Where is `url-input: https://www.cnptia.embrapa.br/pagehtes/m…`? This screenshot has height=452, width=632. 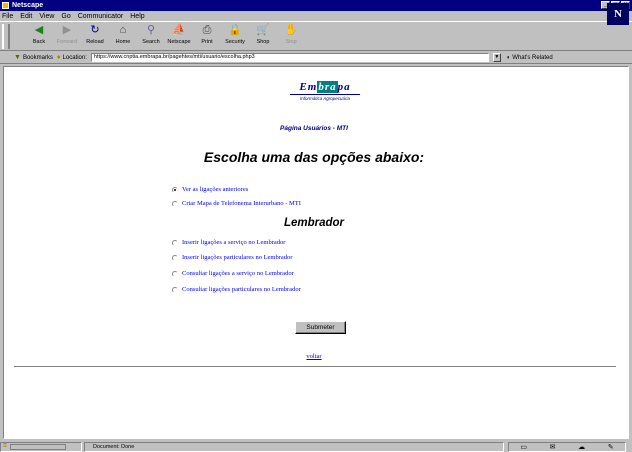
url-input: https://www.cnptia.embrapa.br/pagehtes/m… is located at coordinates (289, 57).